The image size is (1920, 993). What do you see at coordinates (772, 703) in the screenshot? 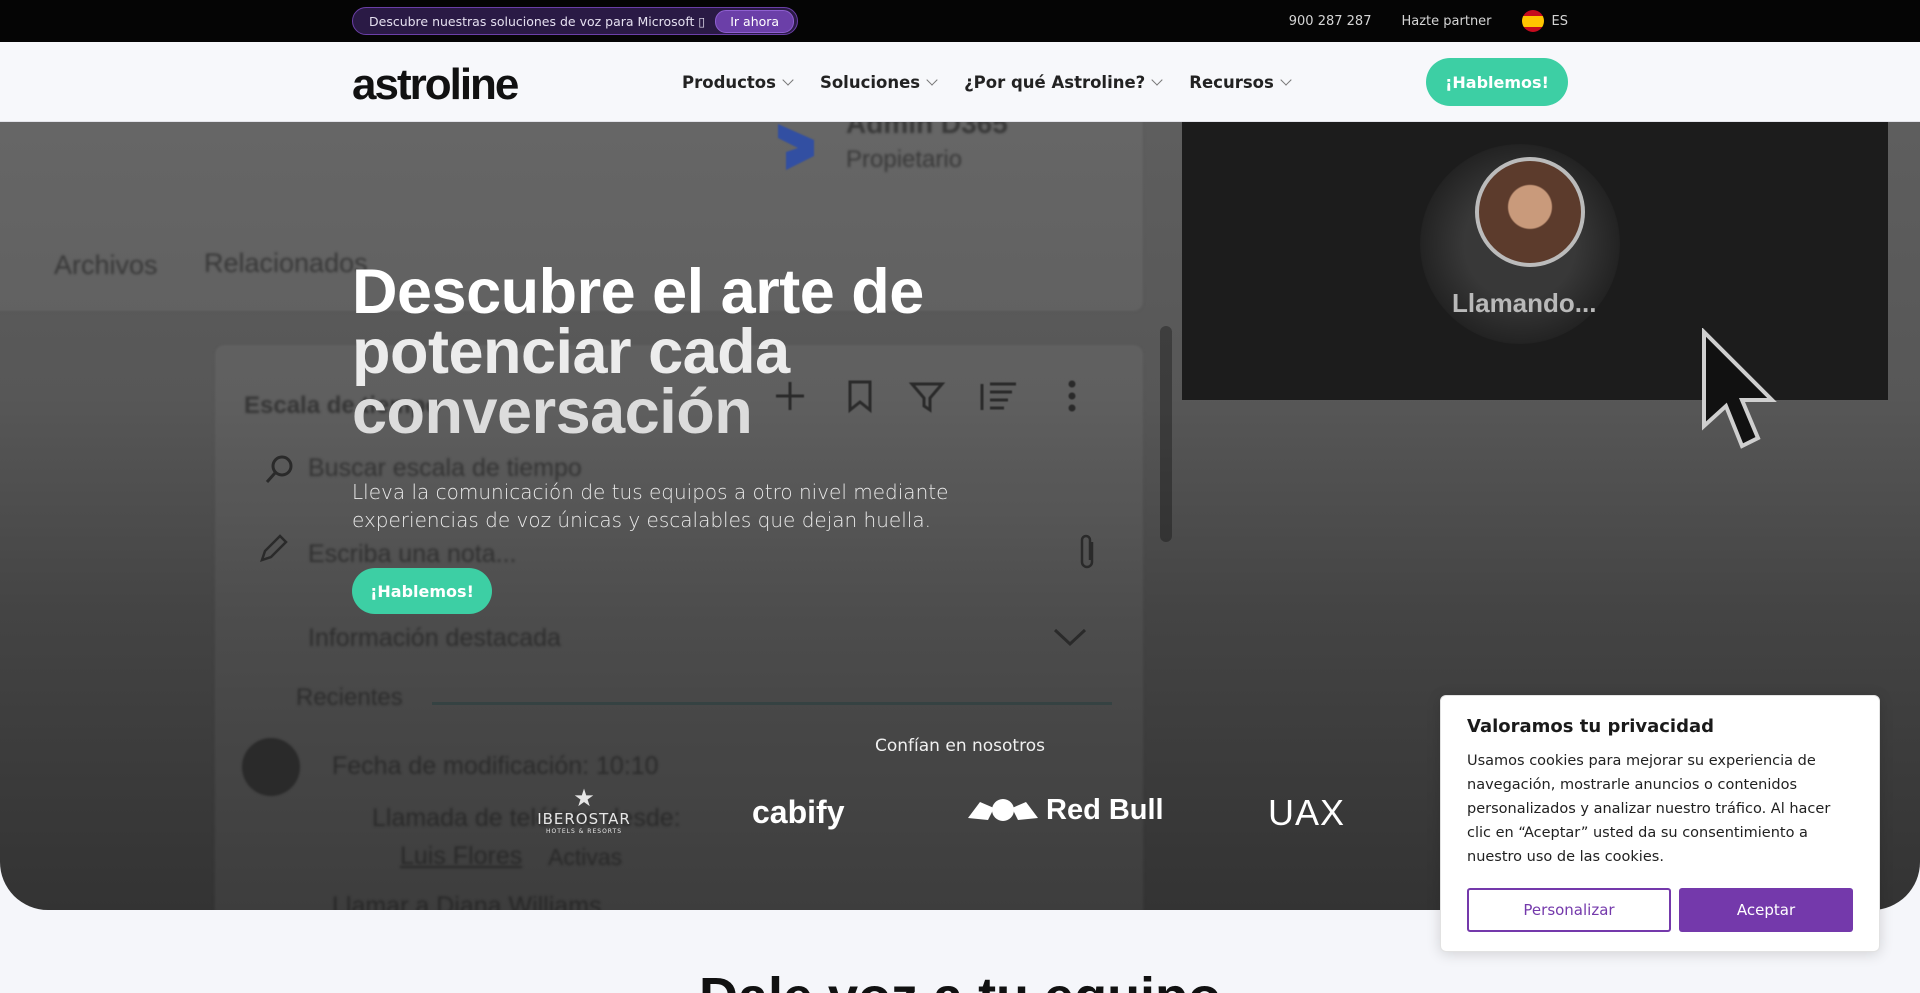
I see `bg-divider` at bounding box center [772, 703].